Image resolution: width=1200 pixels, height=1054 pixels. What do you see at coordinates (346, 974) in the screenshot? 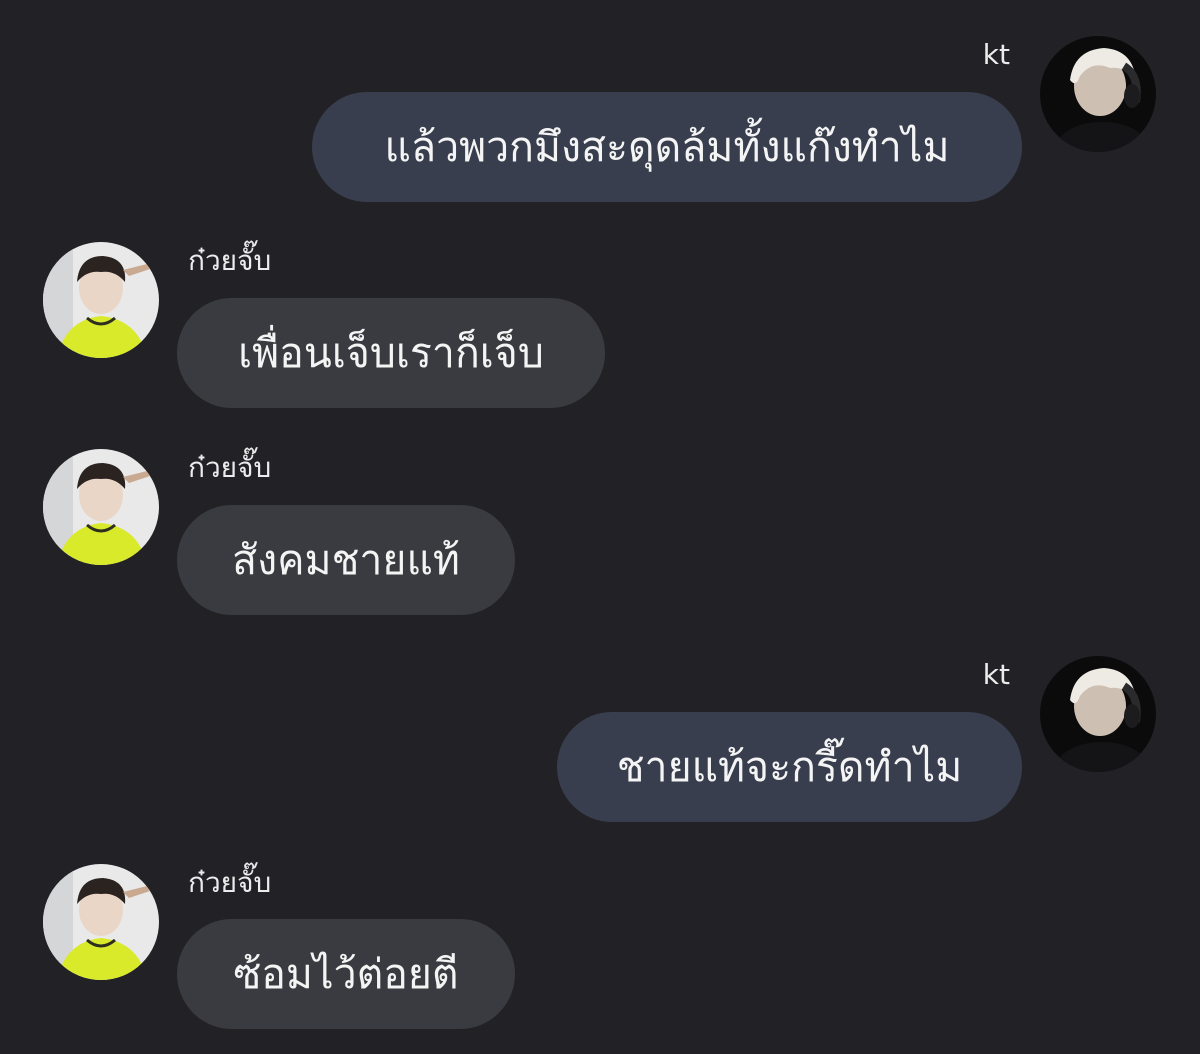
I see `message-bubble-received: ซ้อมไว้ต่อยตี` at bounding box center [346, 974].